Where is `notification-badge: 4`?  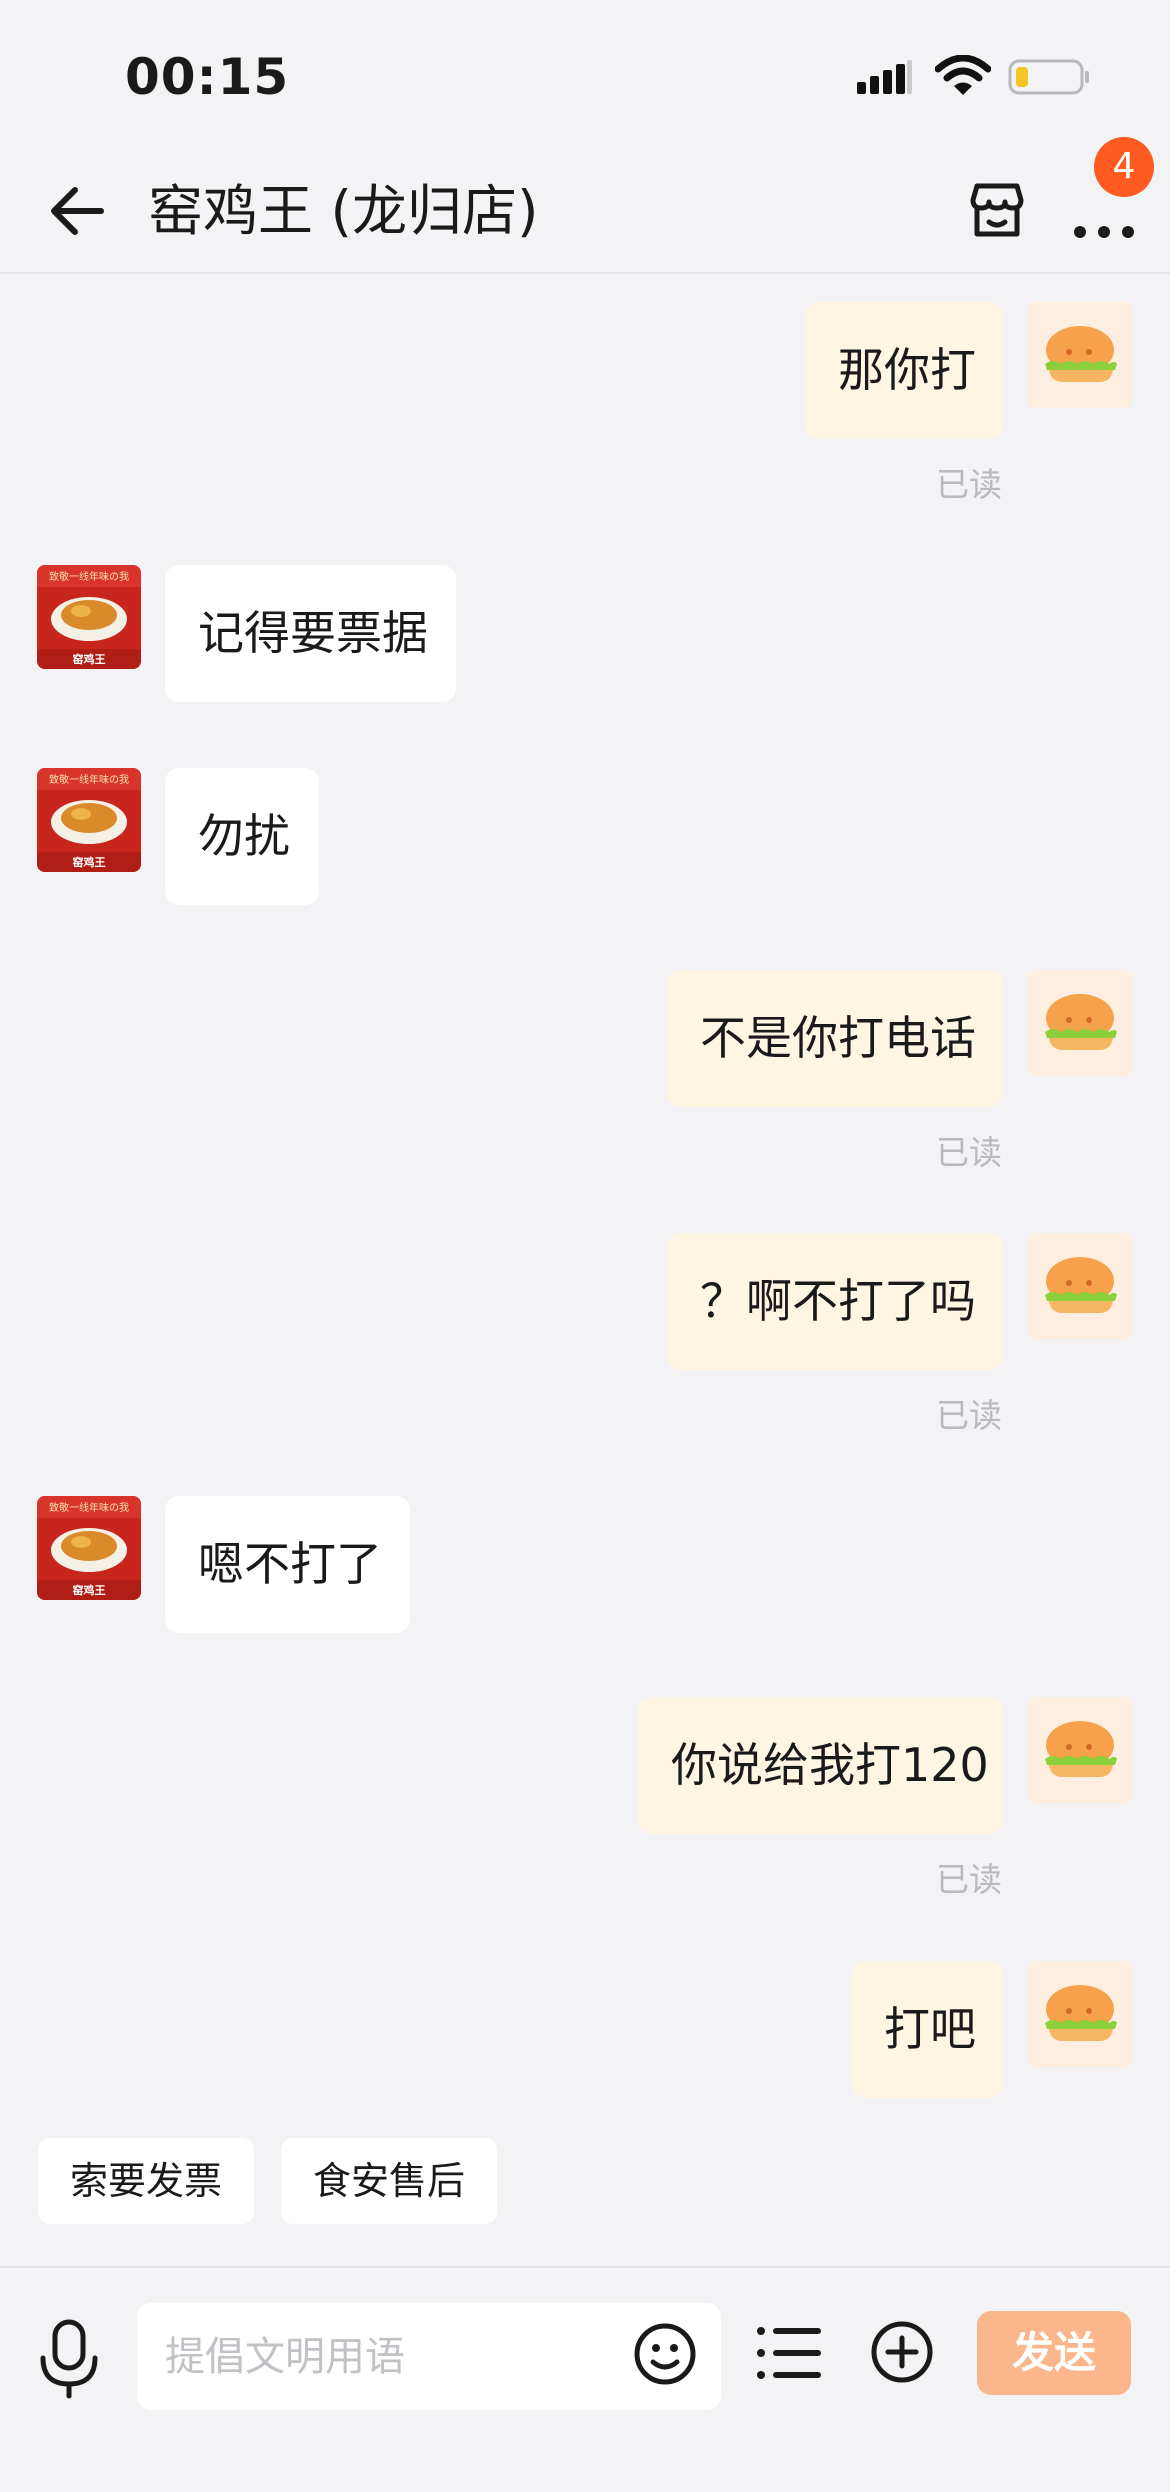 notification-badge: 4 is located at coordinates (1124, 167).